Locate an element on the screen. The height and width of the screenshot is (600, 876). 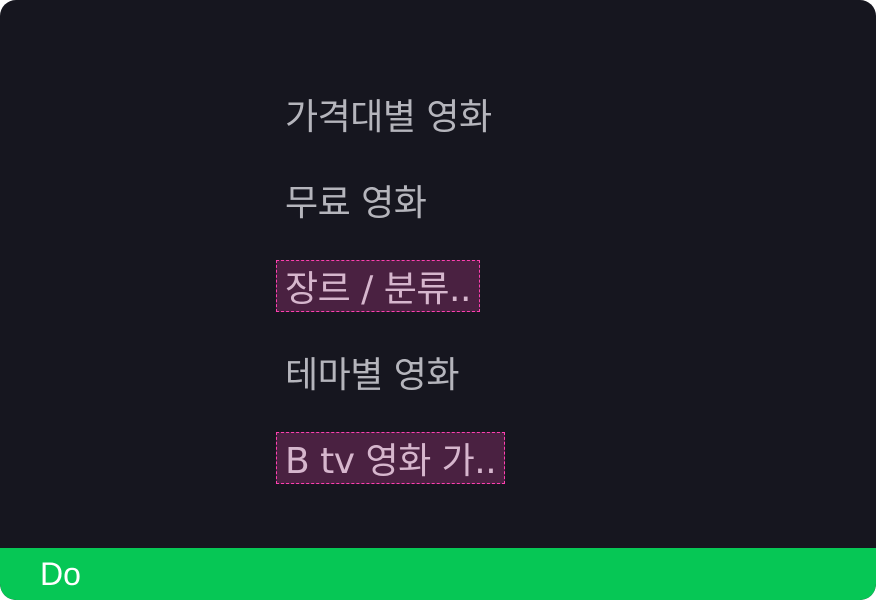
menu-item-free-movies: 무료 영화 is located at coordinates (355, 200).